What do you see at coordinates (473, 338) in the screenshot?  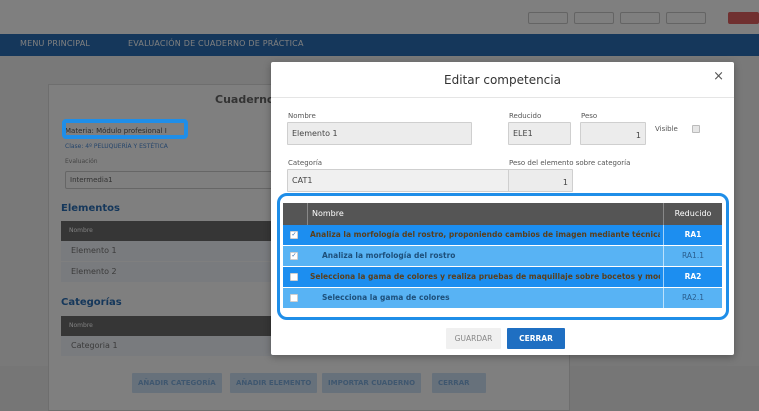 I see `guardar-button: GUARDAR` at bounding box center [473, 338].